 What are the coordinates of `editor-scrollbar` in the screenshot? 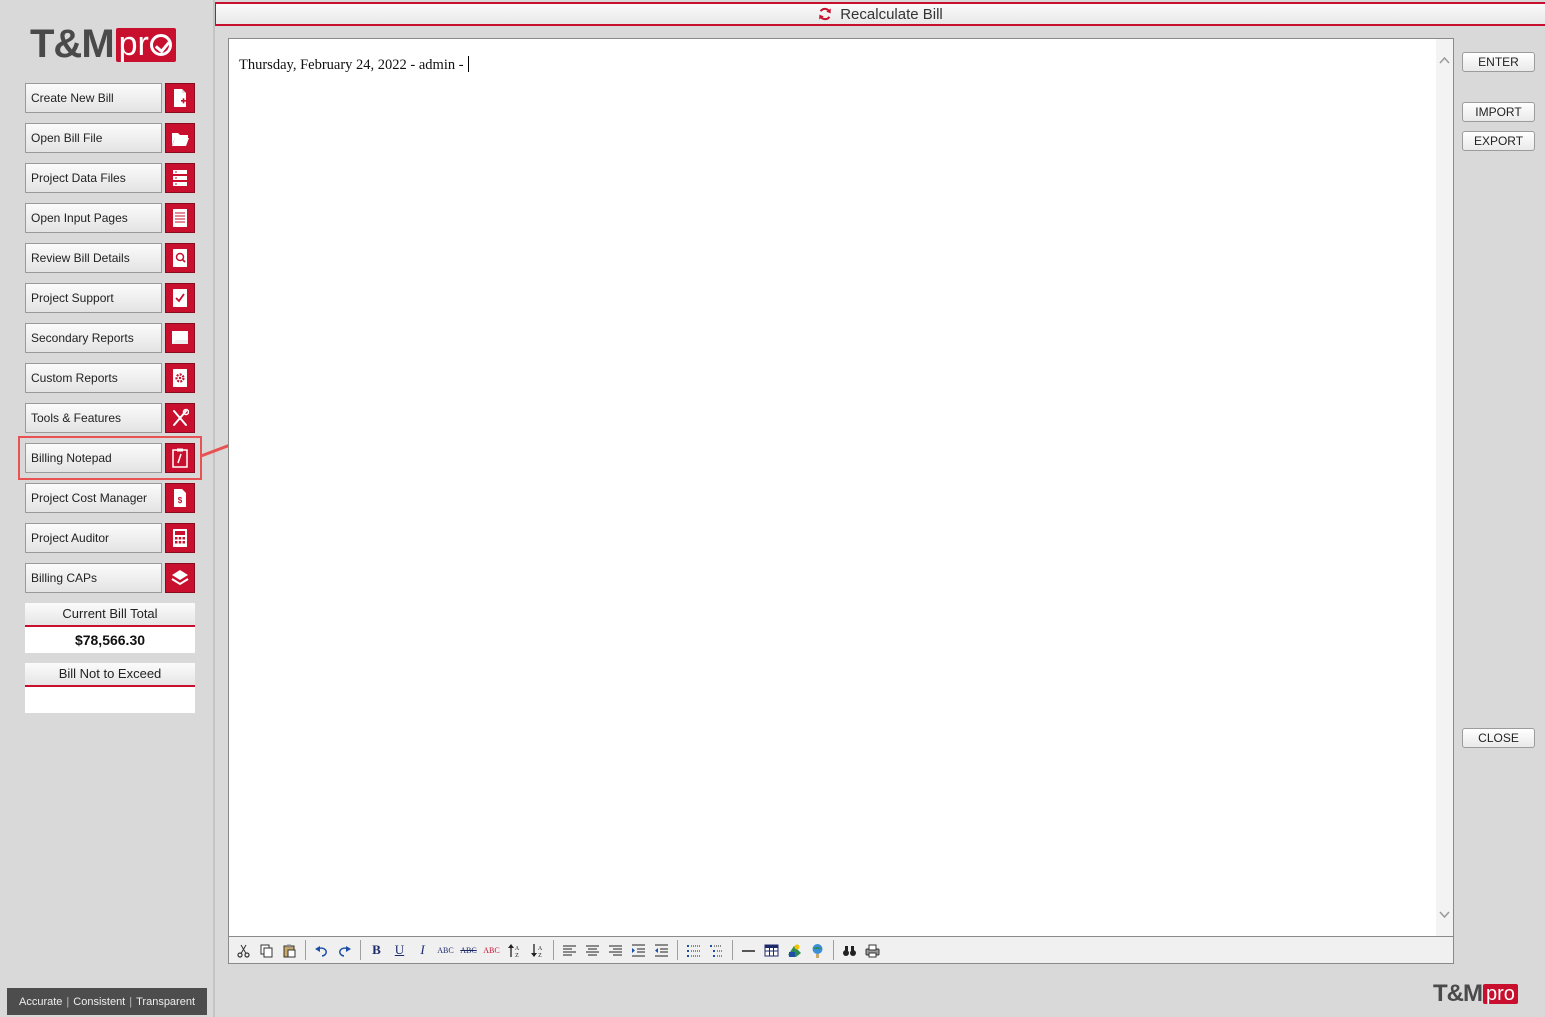 It's located at (1444, 487).